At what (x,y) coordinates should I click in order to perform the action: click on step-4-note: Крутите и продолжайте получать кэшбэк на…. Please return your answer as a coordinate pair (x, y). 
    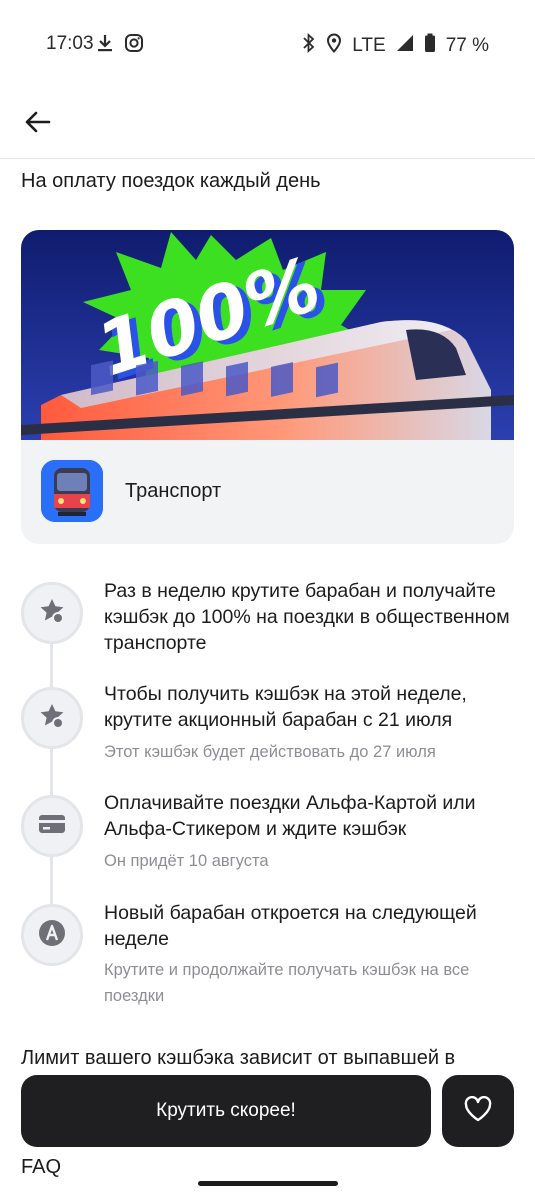
    Looking at the image, I should click on (287, 983).